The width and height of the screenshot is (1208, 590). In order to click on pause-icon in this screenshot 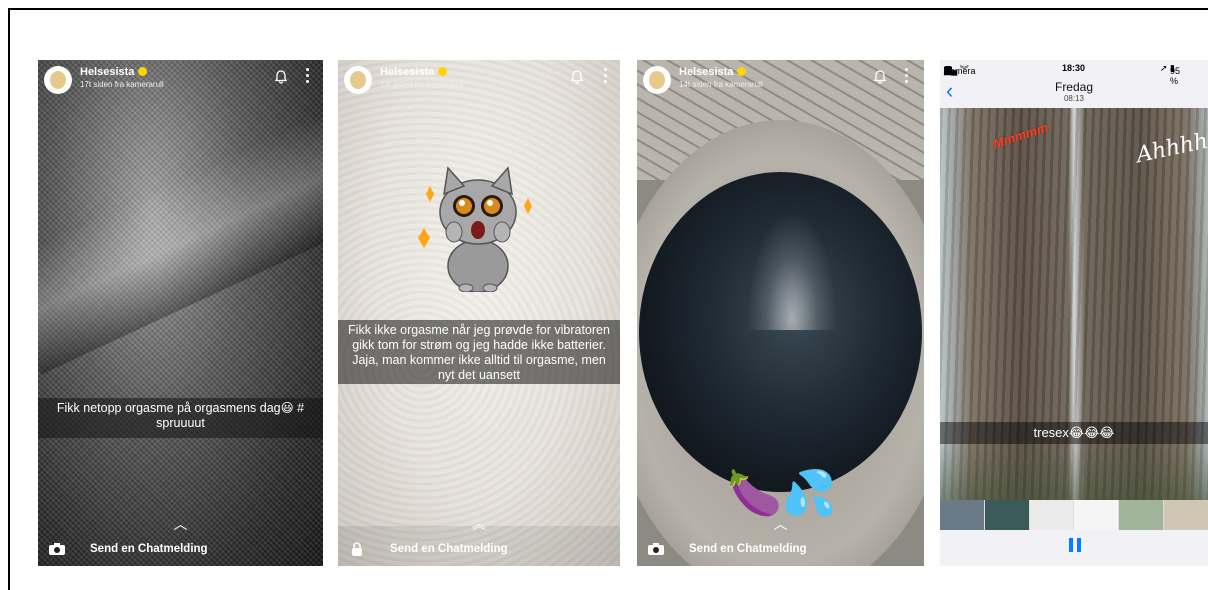, I will do `click(1075, 545)`.